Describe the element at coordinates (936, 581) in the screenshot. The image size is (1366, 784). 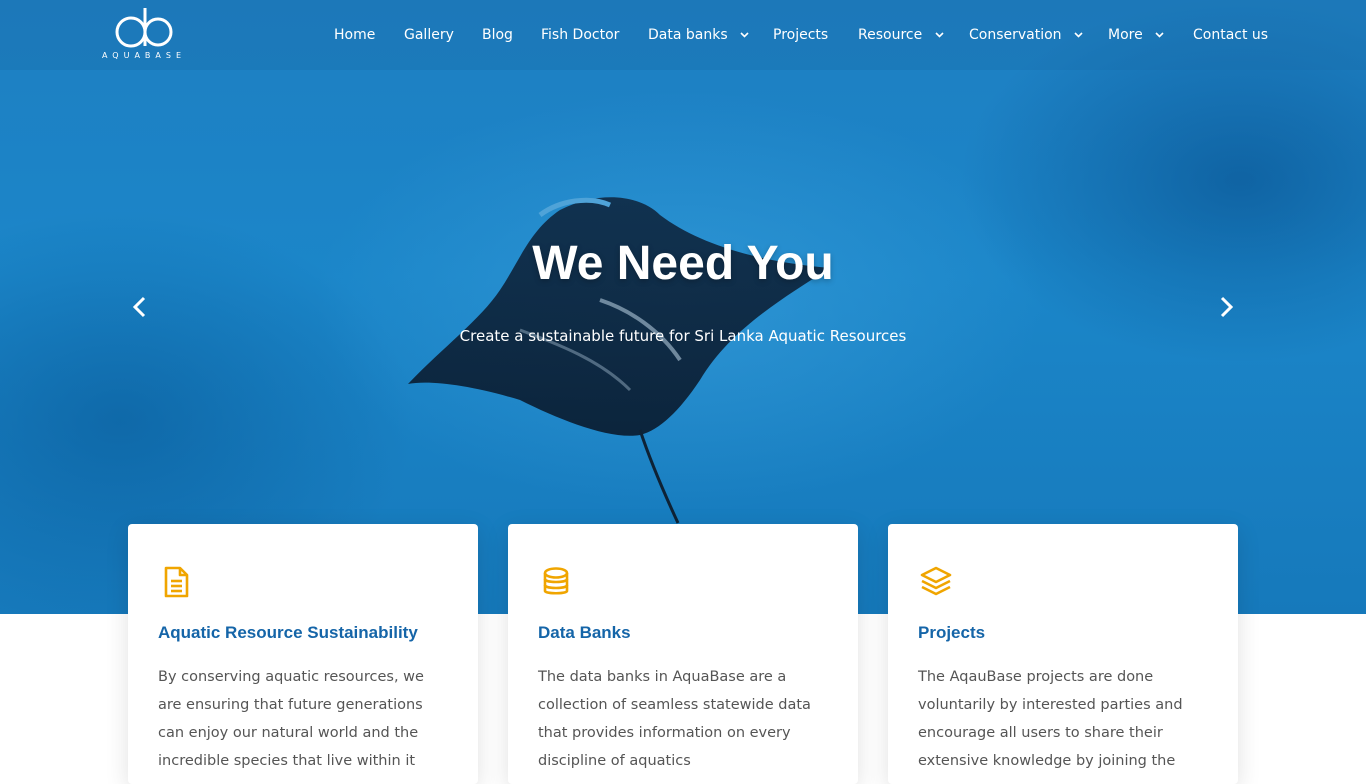
I see `layers-icon` at that location.